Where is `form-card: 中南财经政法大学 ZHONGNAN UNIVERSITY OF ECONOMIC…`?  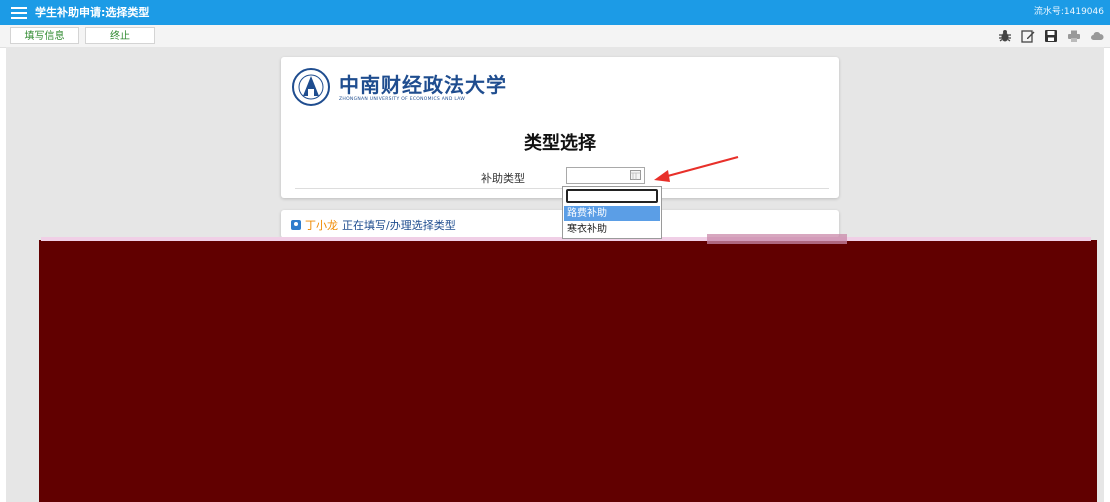
form-card: 中南财经政法大学 ZHONGNAN UNIVERSITY OF ECONOMIC… is located at coordinates (560, 127).